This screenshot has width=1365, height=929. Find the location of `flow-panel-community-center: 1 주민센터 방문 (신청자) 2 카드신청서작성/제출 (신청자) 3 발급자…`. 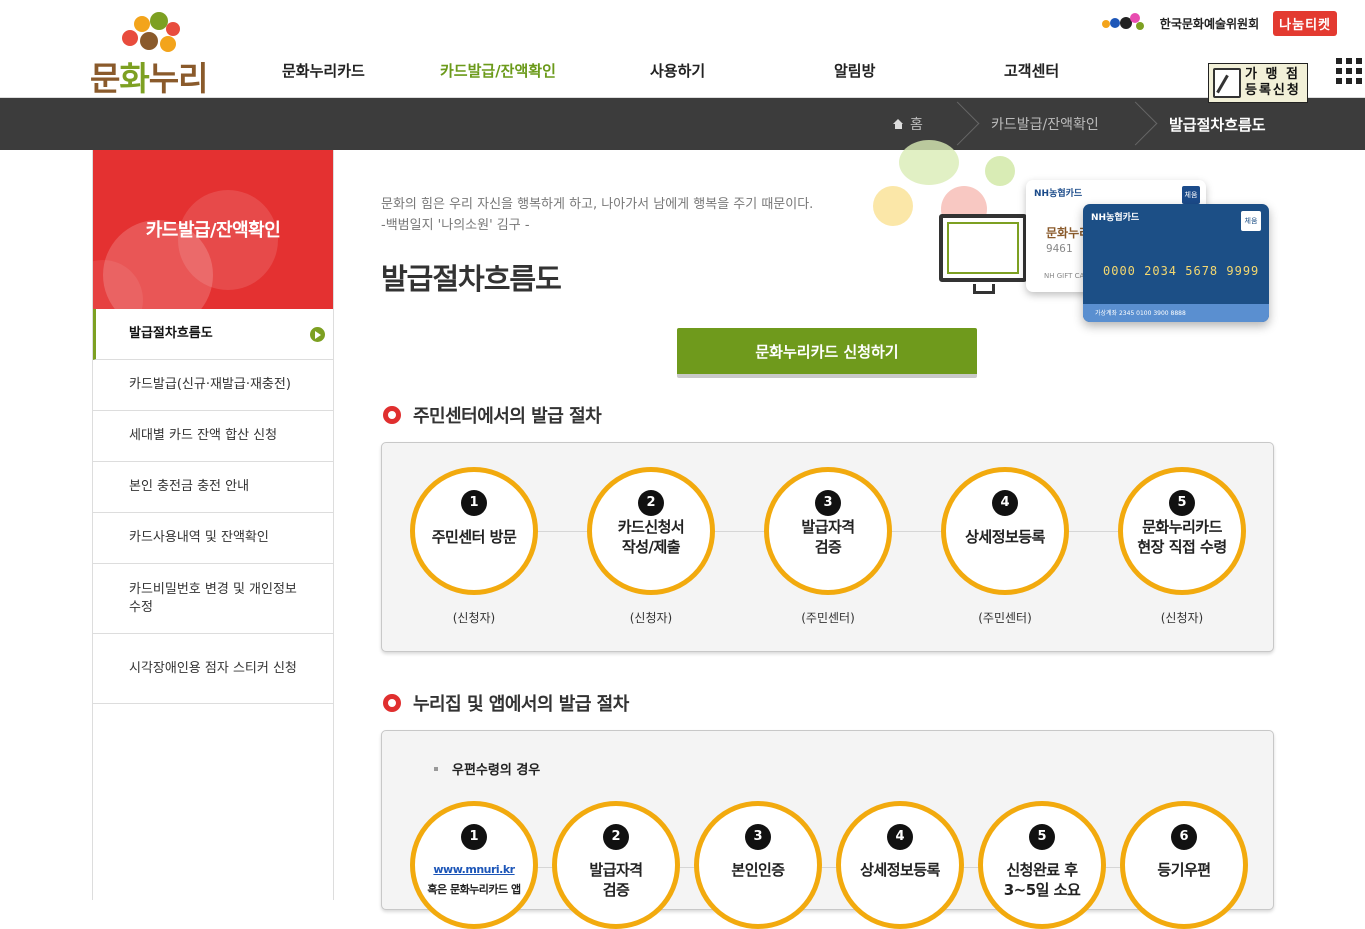

flow-panel-community-center: 1 주민센터 방문 (신청자) 2 카드신청서작성/제출 (신청자) 3 발급자… is located at coordinates (827, 547).